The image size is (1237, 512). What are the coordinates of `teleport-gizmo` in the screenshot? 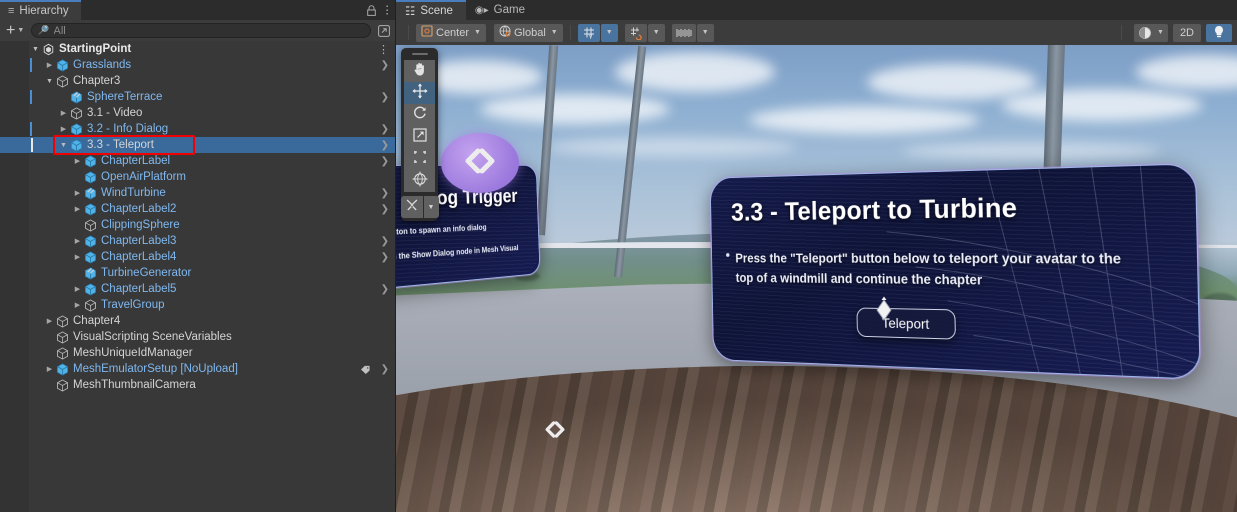 It's located at (884, 312).